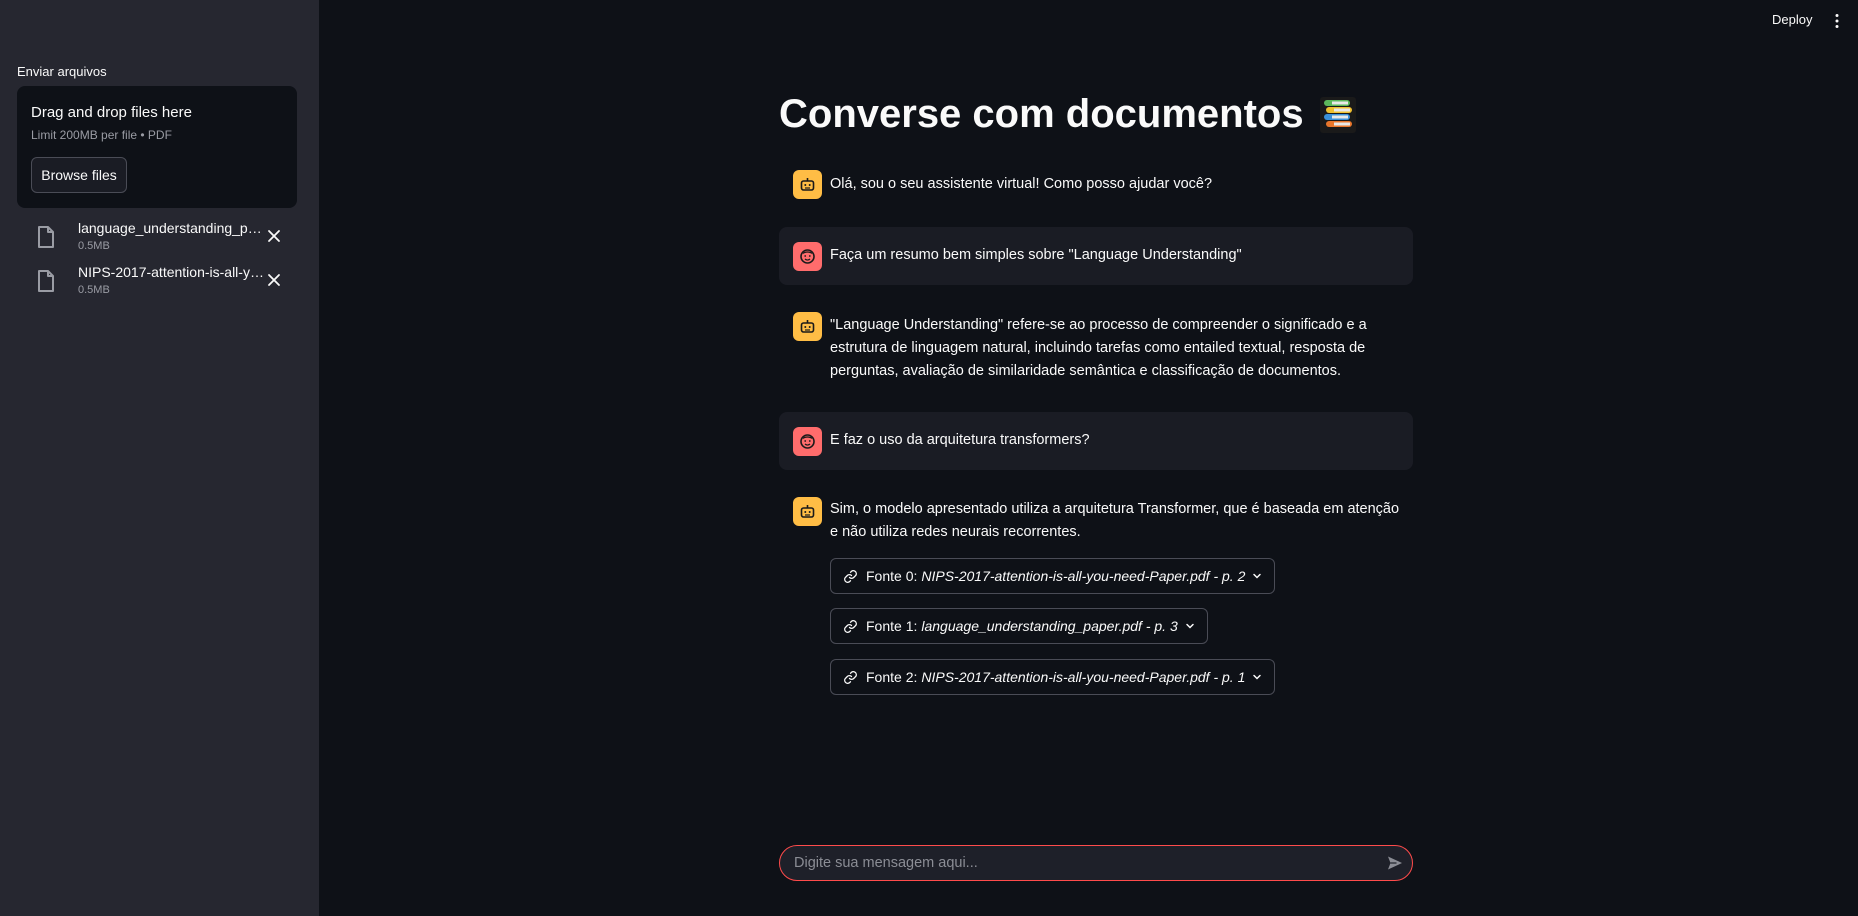  I want to click on uploaded-file: language_understanding_paper.pdf 0.5MB, so click(166, 237).